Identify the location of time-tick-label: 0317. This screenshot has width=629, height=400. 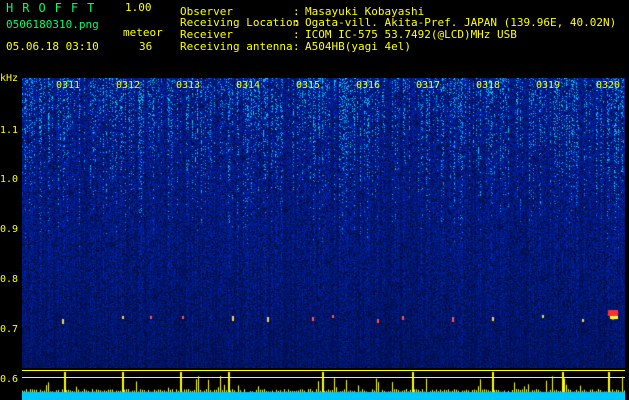
(428, 85).